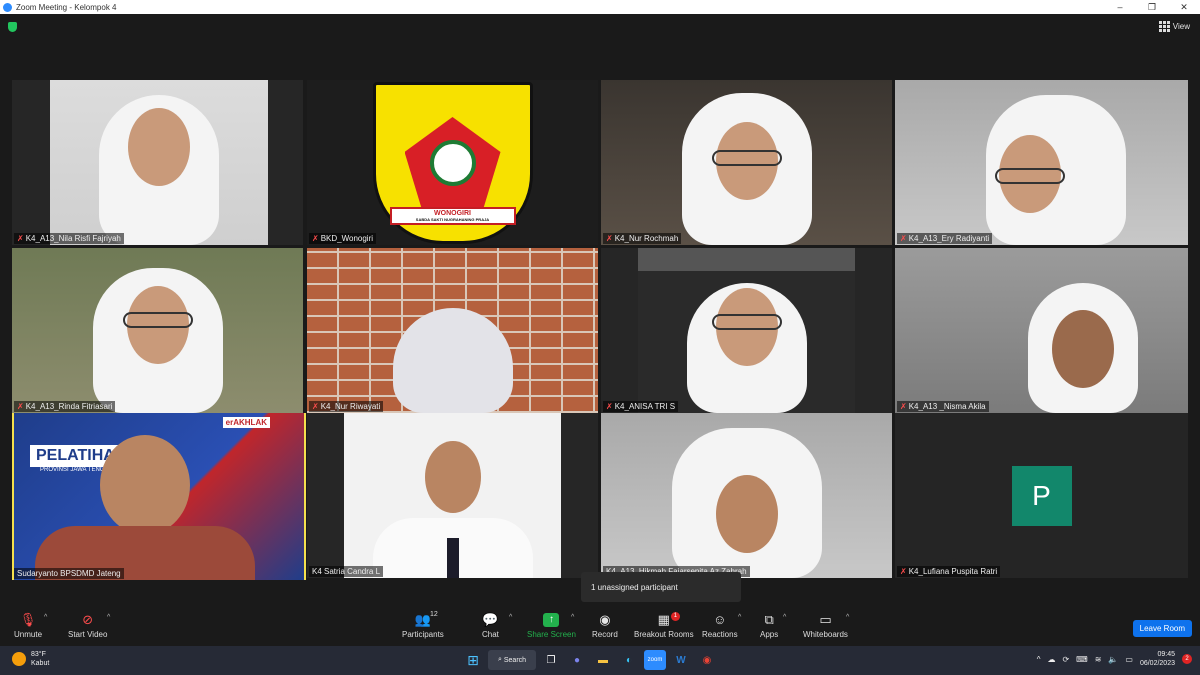  I want to click on ime-icon: ⌨, so click(1082, 659).